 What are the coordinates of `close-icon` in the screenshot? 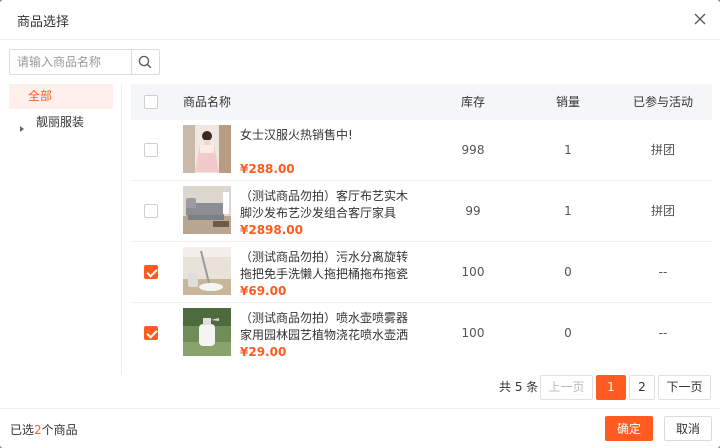 It's located at (700, 19).